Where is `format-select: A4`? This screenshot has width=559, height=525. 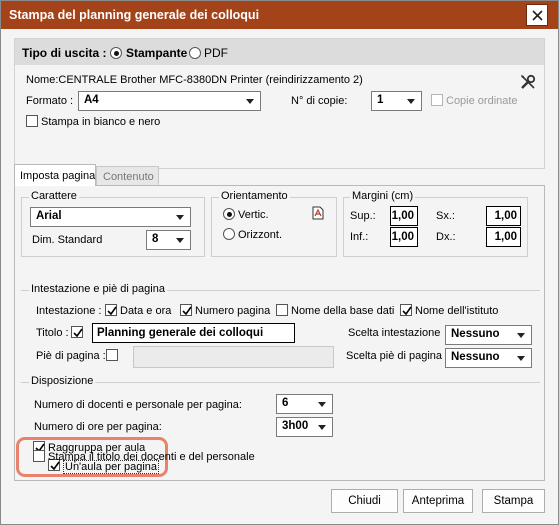 format-select: A4 is located at coordinates (169, 101).